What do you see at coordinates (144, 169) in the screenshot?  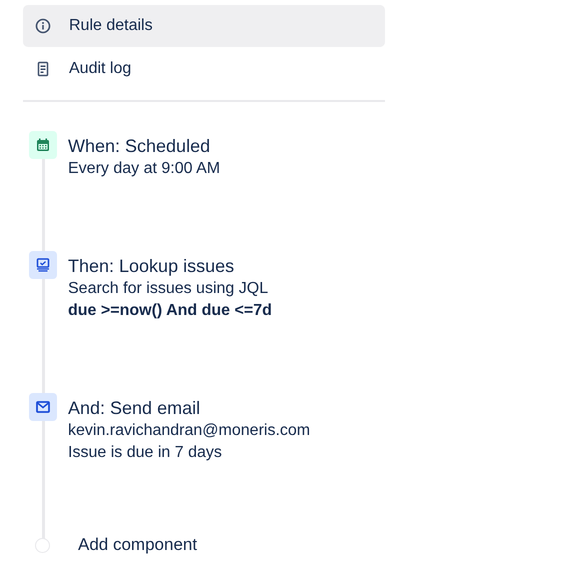 I see `step-description: Every day at 9:00 AM` at bounding box center [144, 169].